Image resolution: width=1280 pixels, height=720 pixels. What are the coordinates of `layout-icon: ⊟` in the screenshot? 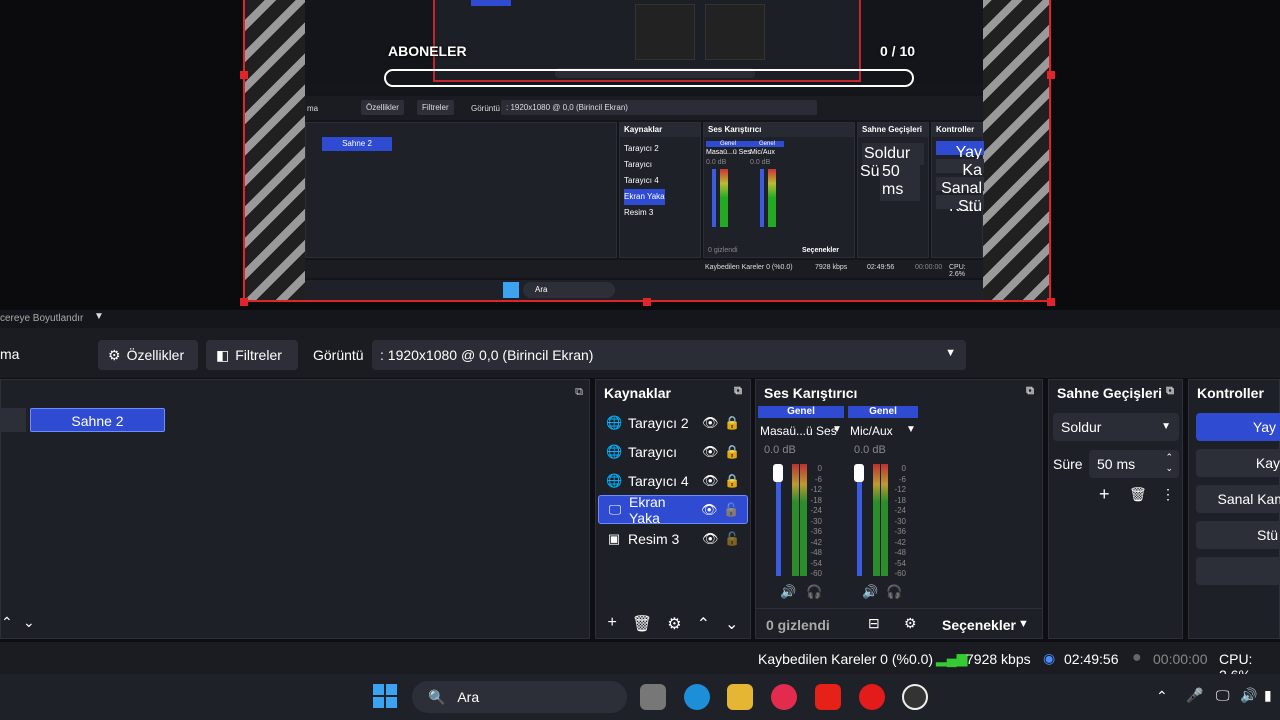 It's located at (874, 623).